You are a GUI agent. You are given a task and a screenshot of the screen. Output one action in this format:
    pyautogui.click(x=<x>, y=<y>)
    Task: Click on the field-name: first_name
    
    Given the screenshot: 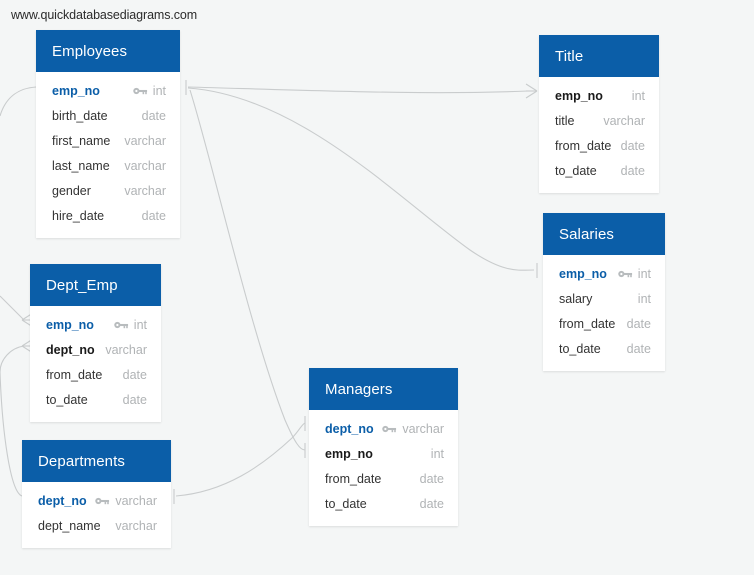 What is the action you would take?
    pyautogui.click(x=81, y=140)
    